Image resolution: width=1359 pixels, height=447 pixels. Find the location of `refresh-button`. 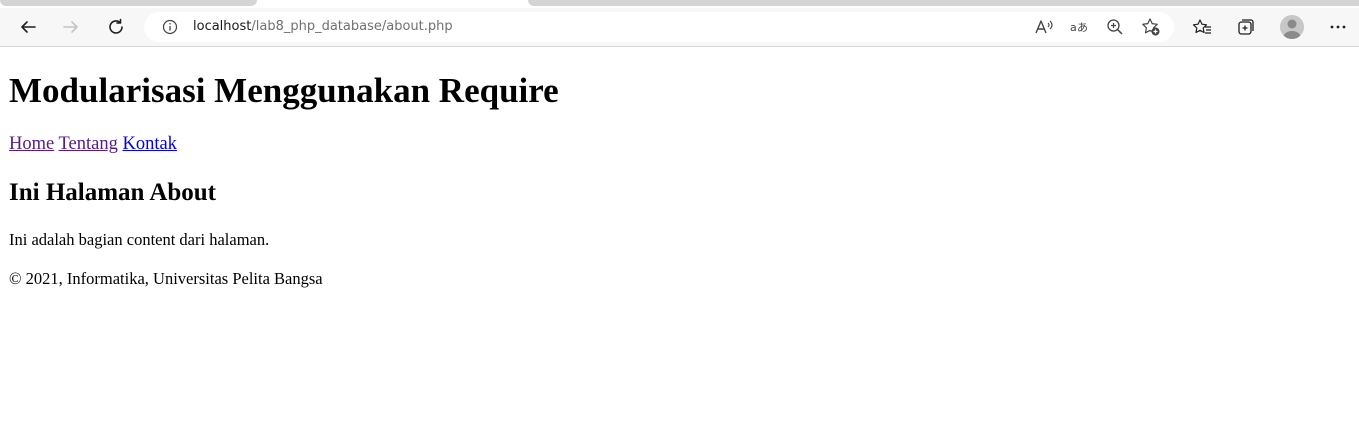

refresh-button is located at coordinates (116, 27).